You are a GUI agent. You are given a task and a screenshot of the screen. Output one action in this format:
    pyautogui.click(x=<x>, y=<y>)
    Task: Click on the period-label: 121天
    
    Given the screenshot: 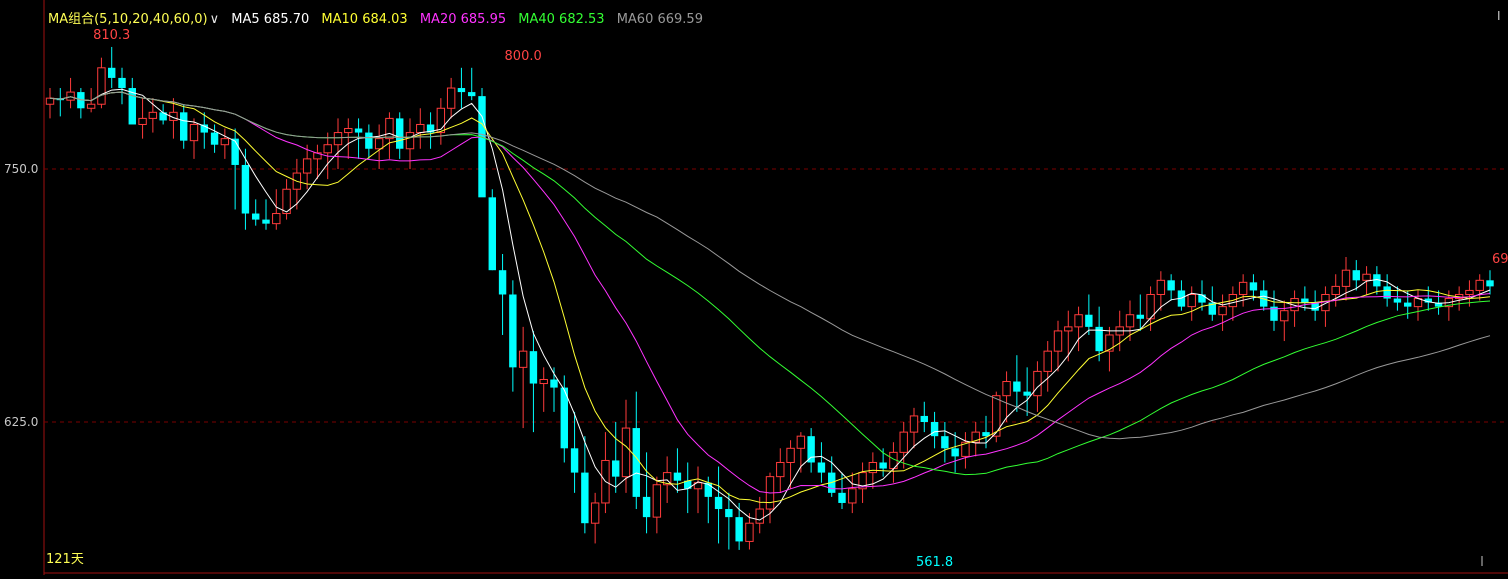 What is the action you would take?
    pyautogui.click(x=65, y=559)
    